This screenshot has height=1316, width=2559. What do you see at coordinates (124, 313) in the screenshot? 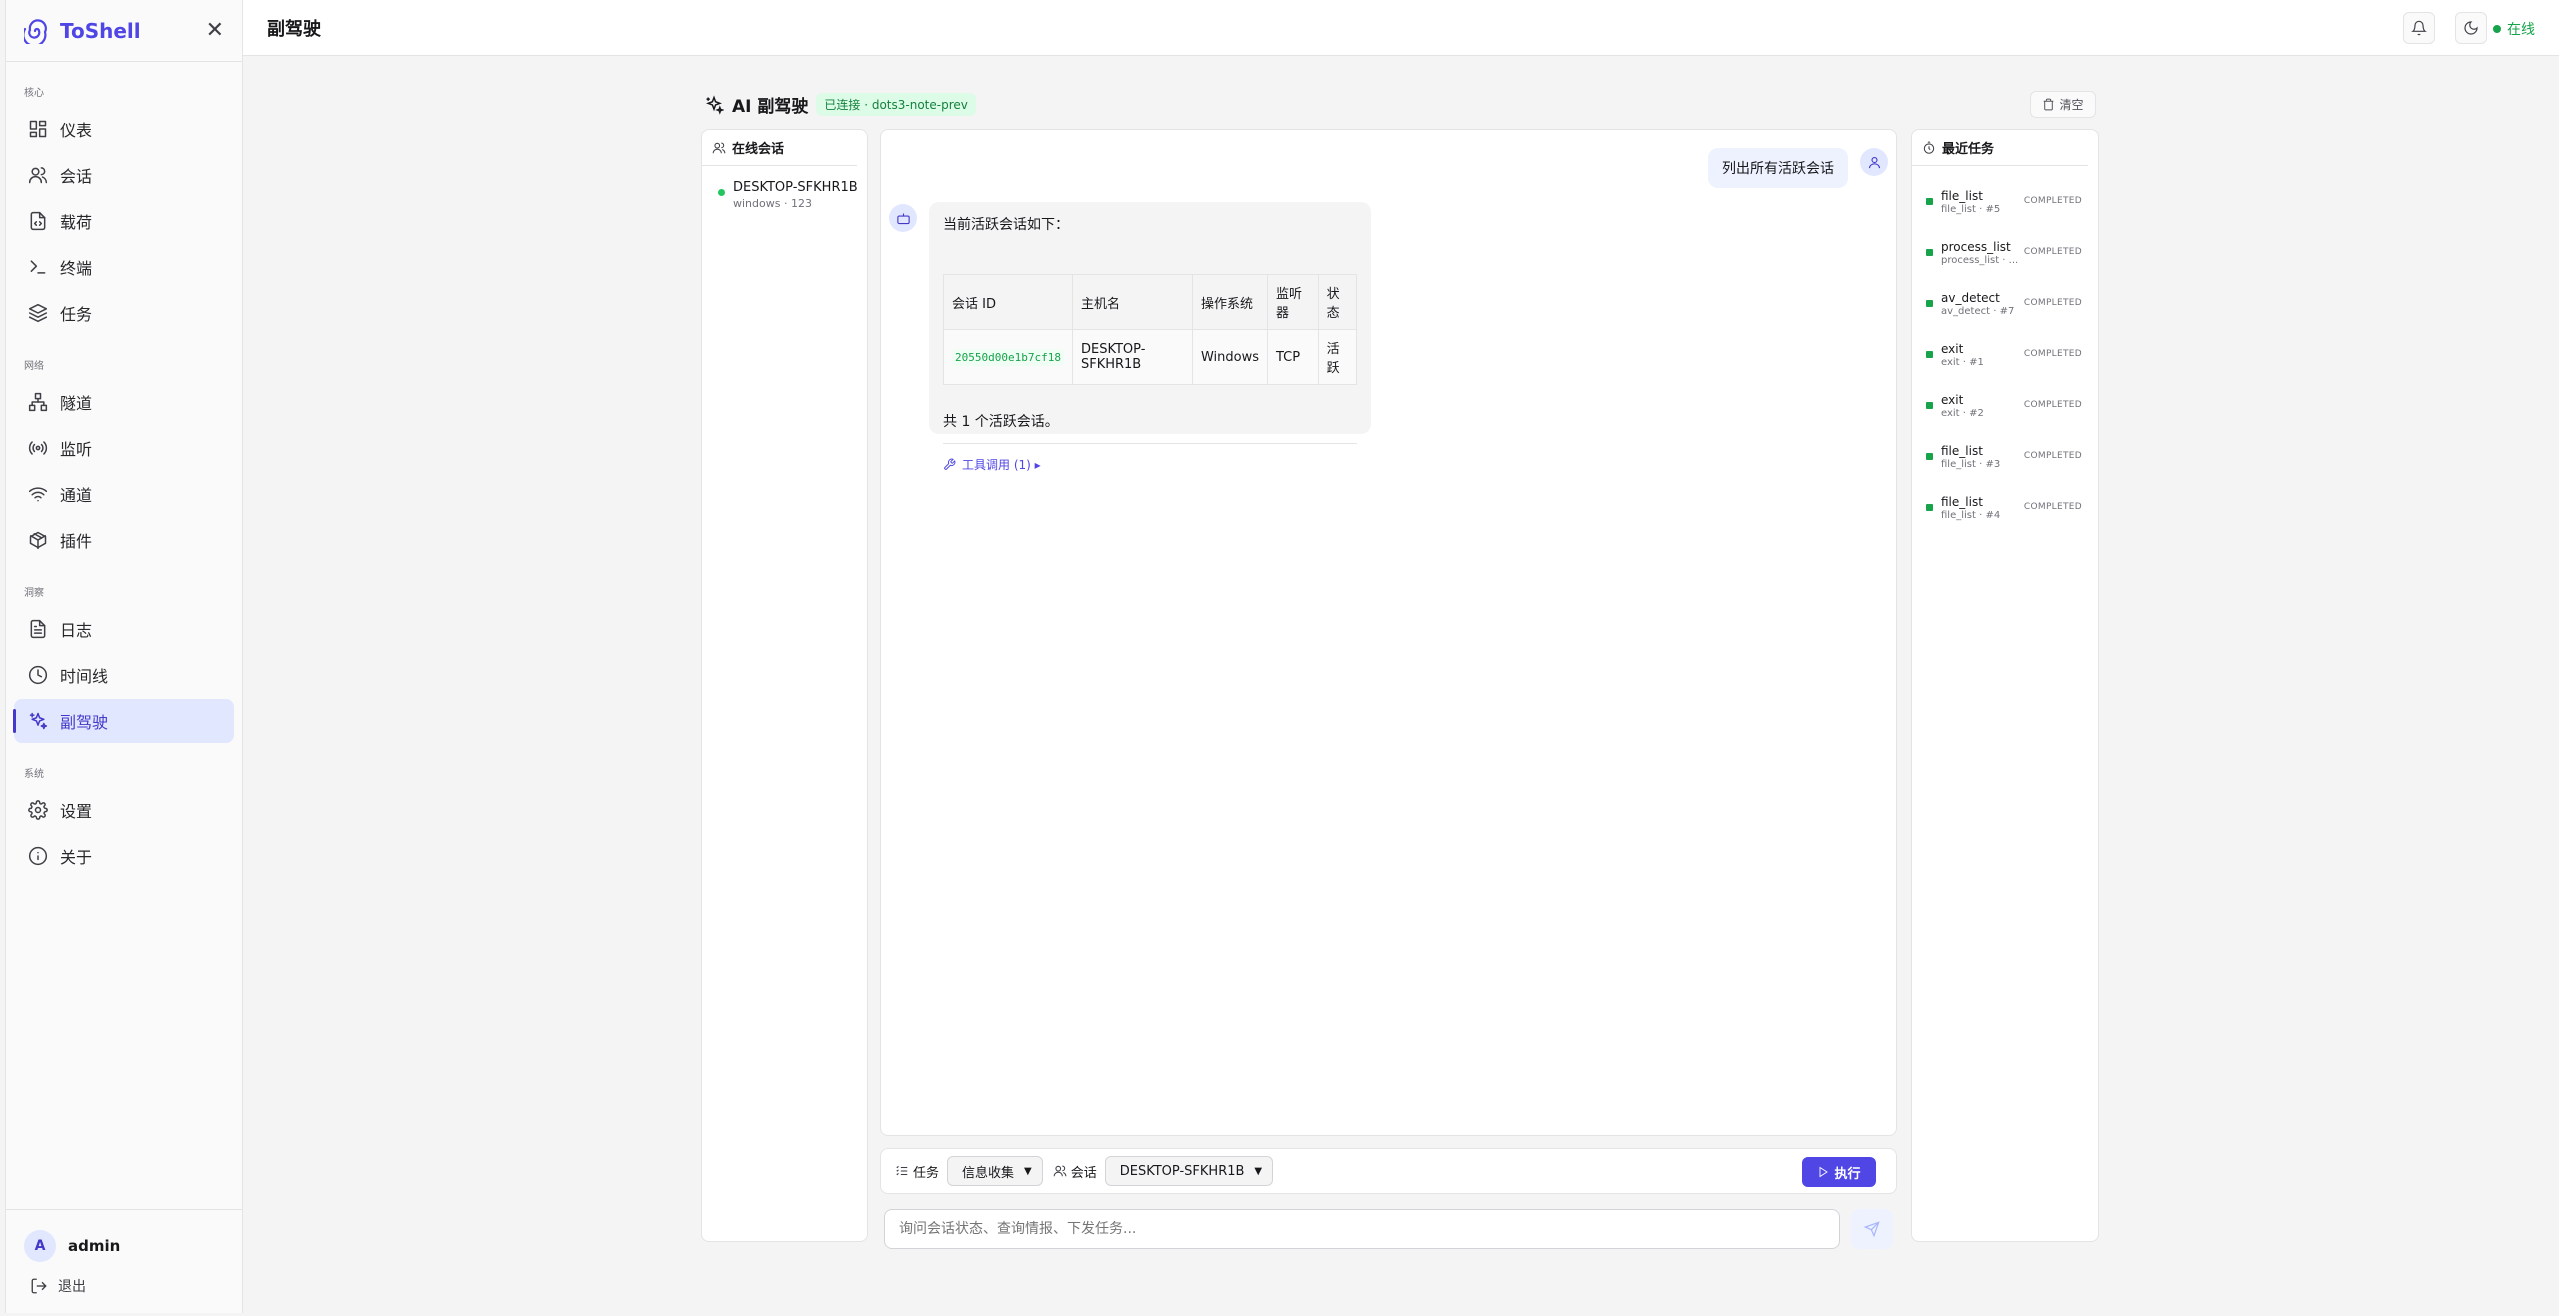
I see `sidebar-item-tasks: 任务` at bounding box center [124, 313].